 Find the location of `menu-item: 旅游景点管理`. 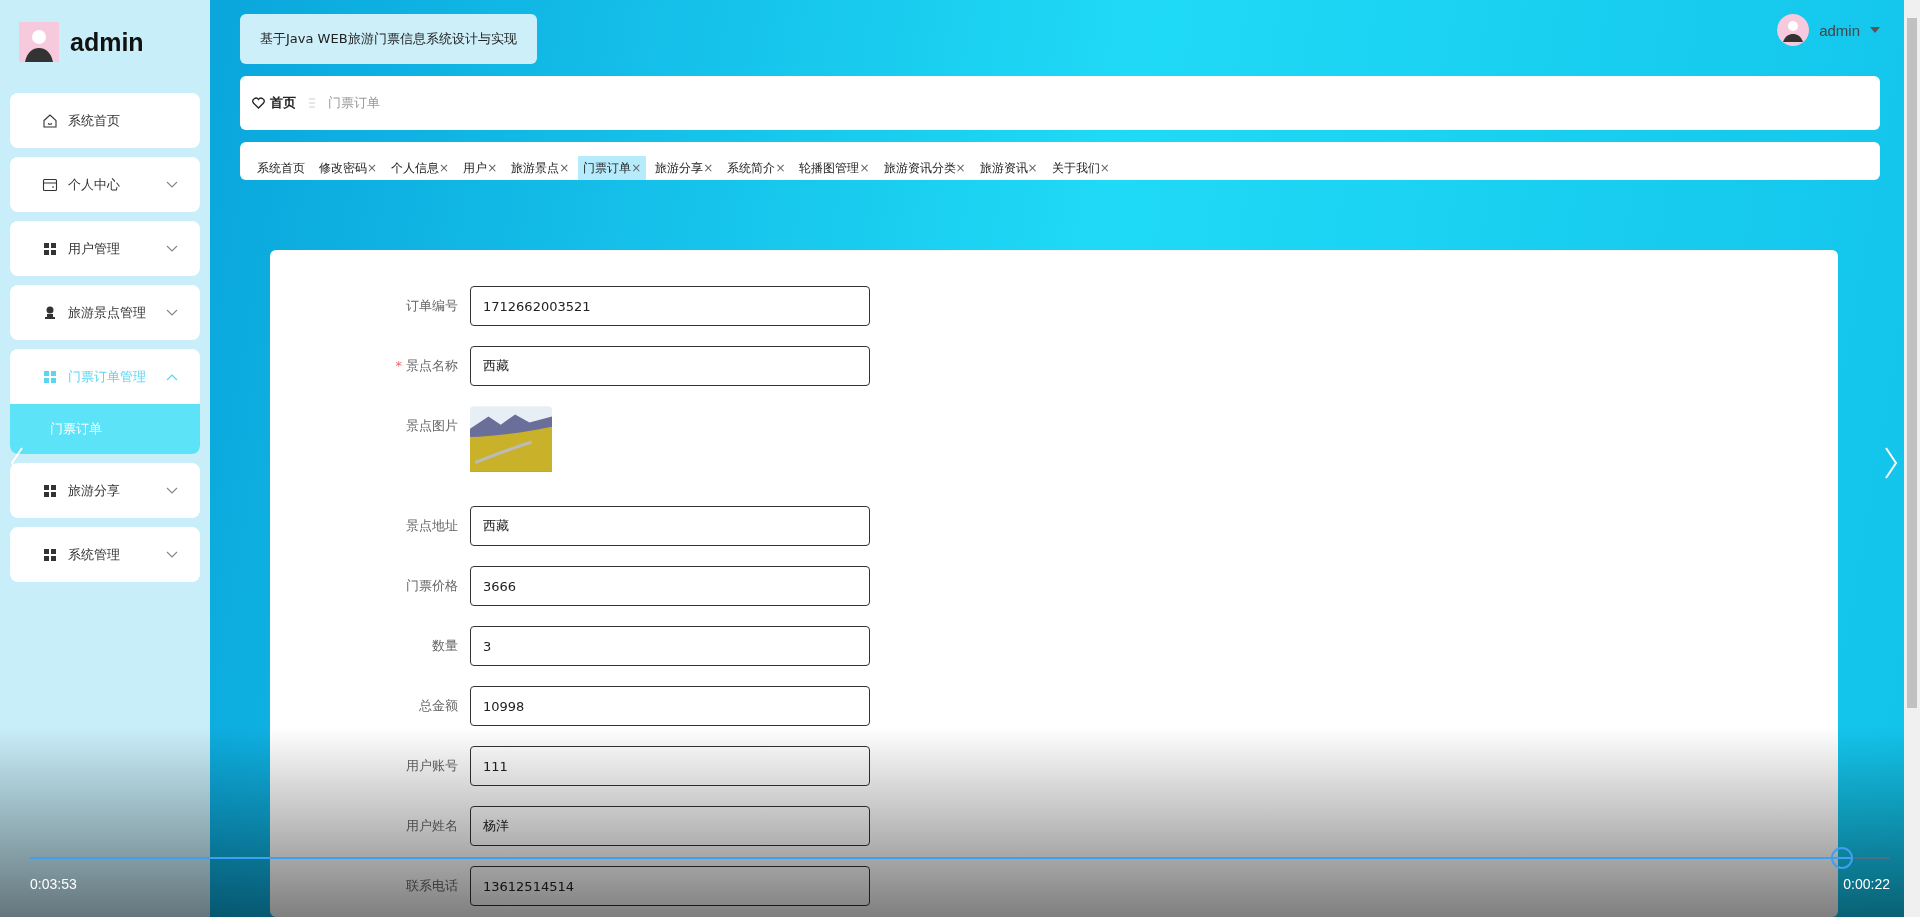

menu-item: 旅游景点管理 is located at coordinates (105, 312).